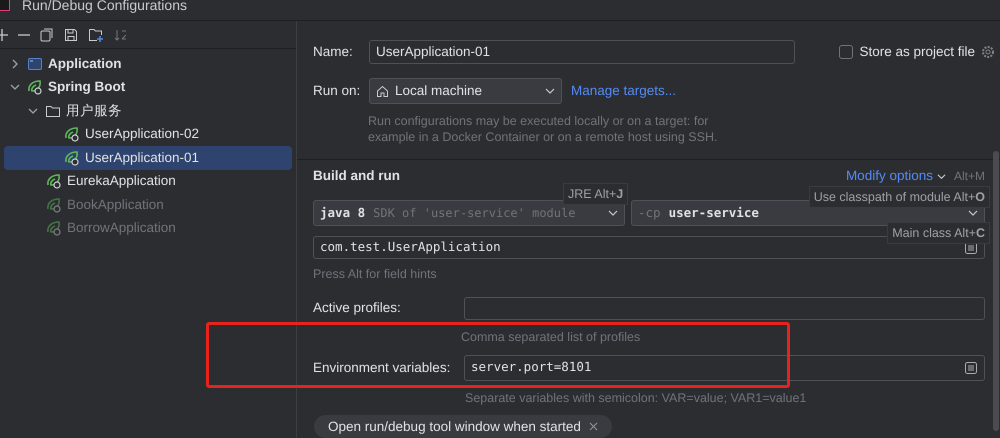  Describe the element at coordinates (148, 158) in the screenshot. I see `tree-item: UserApplication-01` at that location.